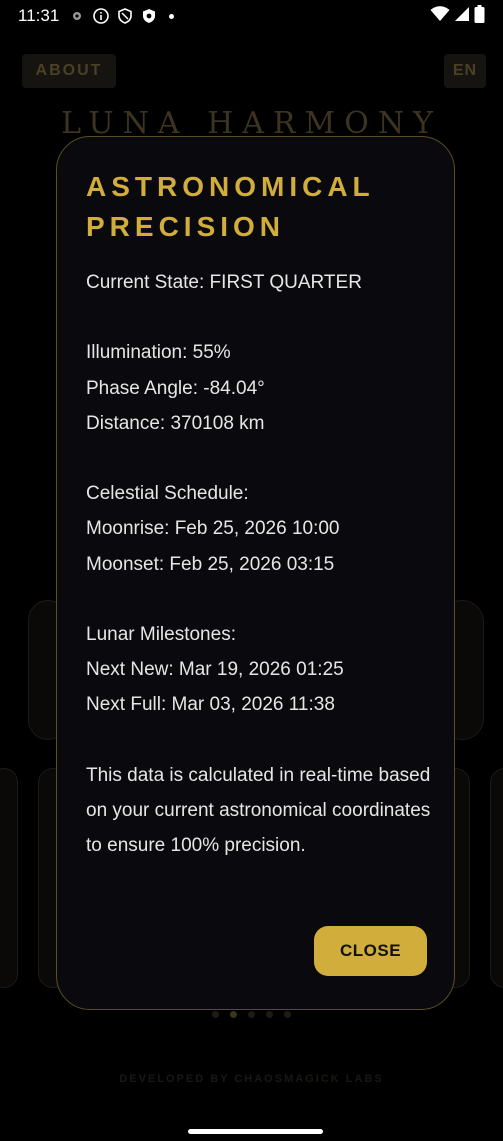 This screenshot has height=1141, width=503. Describe the element at coordinates (161, 634) in the screenshot. I see `milestones-heading: Lunar Milestones:` at that location.